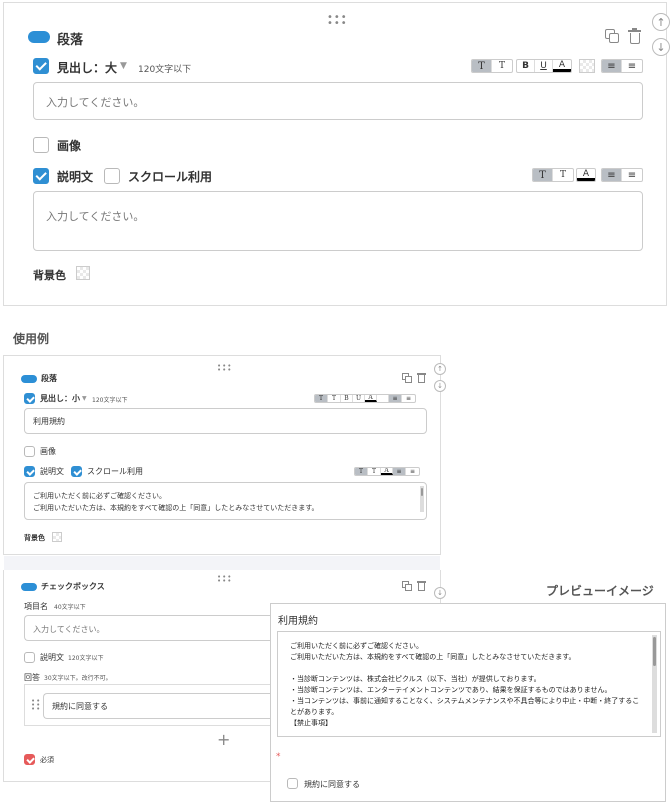  What do you see at coordinates (31, 339) in the screenshot?
I see `usage-title: 使用例` at bounding box center [31, 339].